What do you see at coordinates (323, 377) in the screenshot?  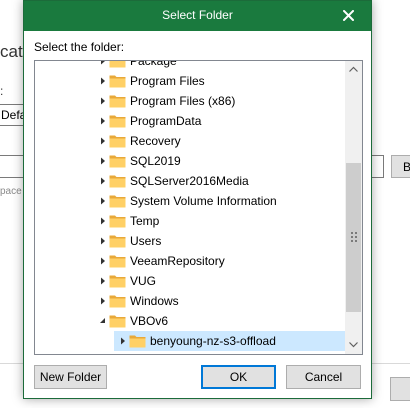 I see `cancel-button: Cancel` at bounding box center [323, 377].